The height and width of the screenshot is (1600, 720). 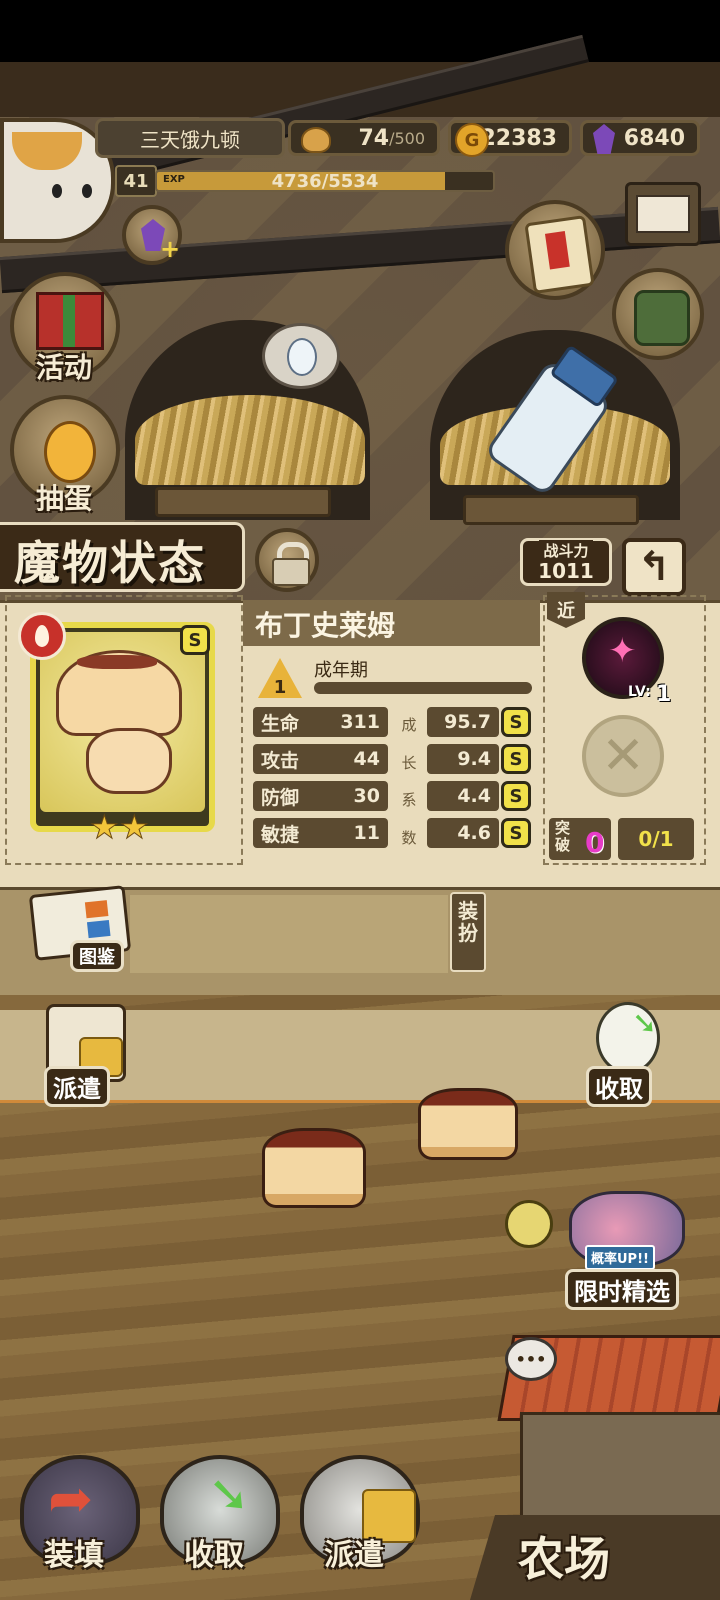 I want to click on activity-label: 活动, so click(x=64, y=367).